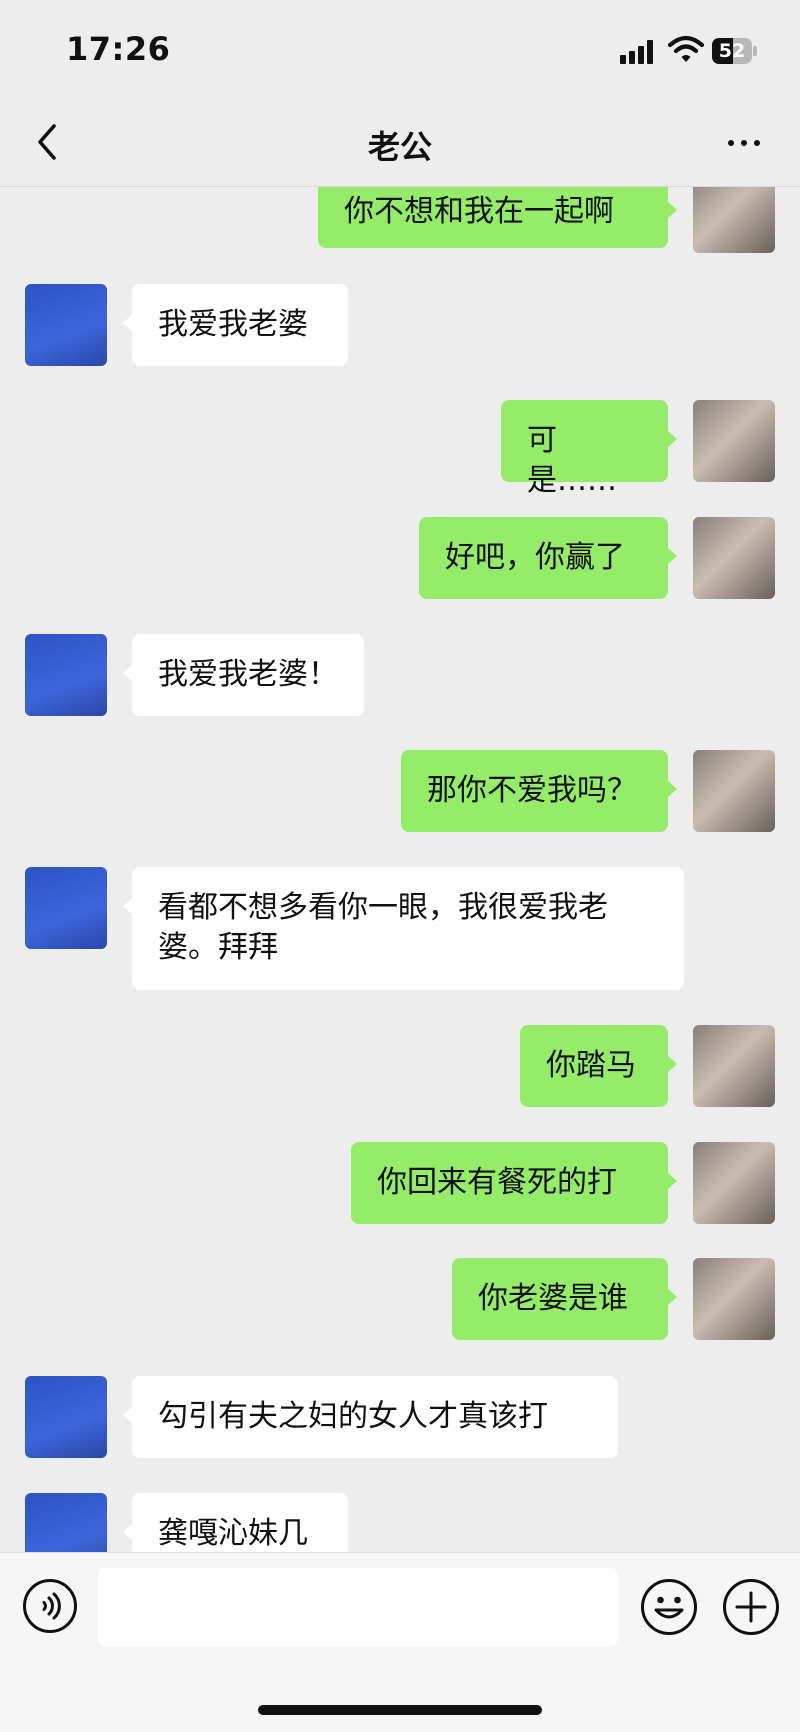  What do you see at coordinates (744, 142) in the screenshot?
I see `more-dots-icon` at bounding box center [744, 142].